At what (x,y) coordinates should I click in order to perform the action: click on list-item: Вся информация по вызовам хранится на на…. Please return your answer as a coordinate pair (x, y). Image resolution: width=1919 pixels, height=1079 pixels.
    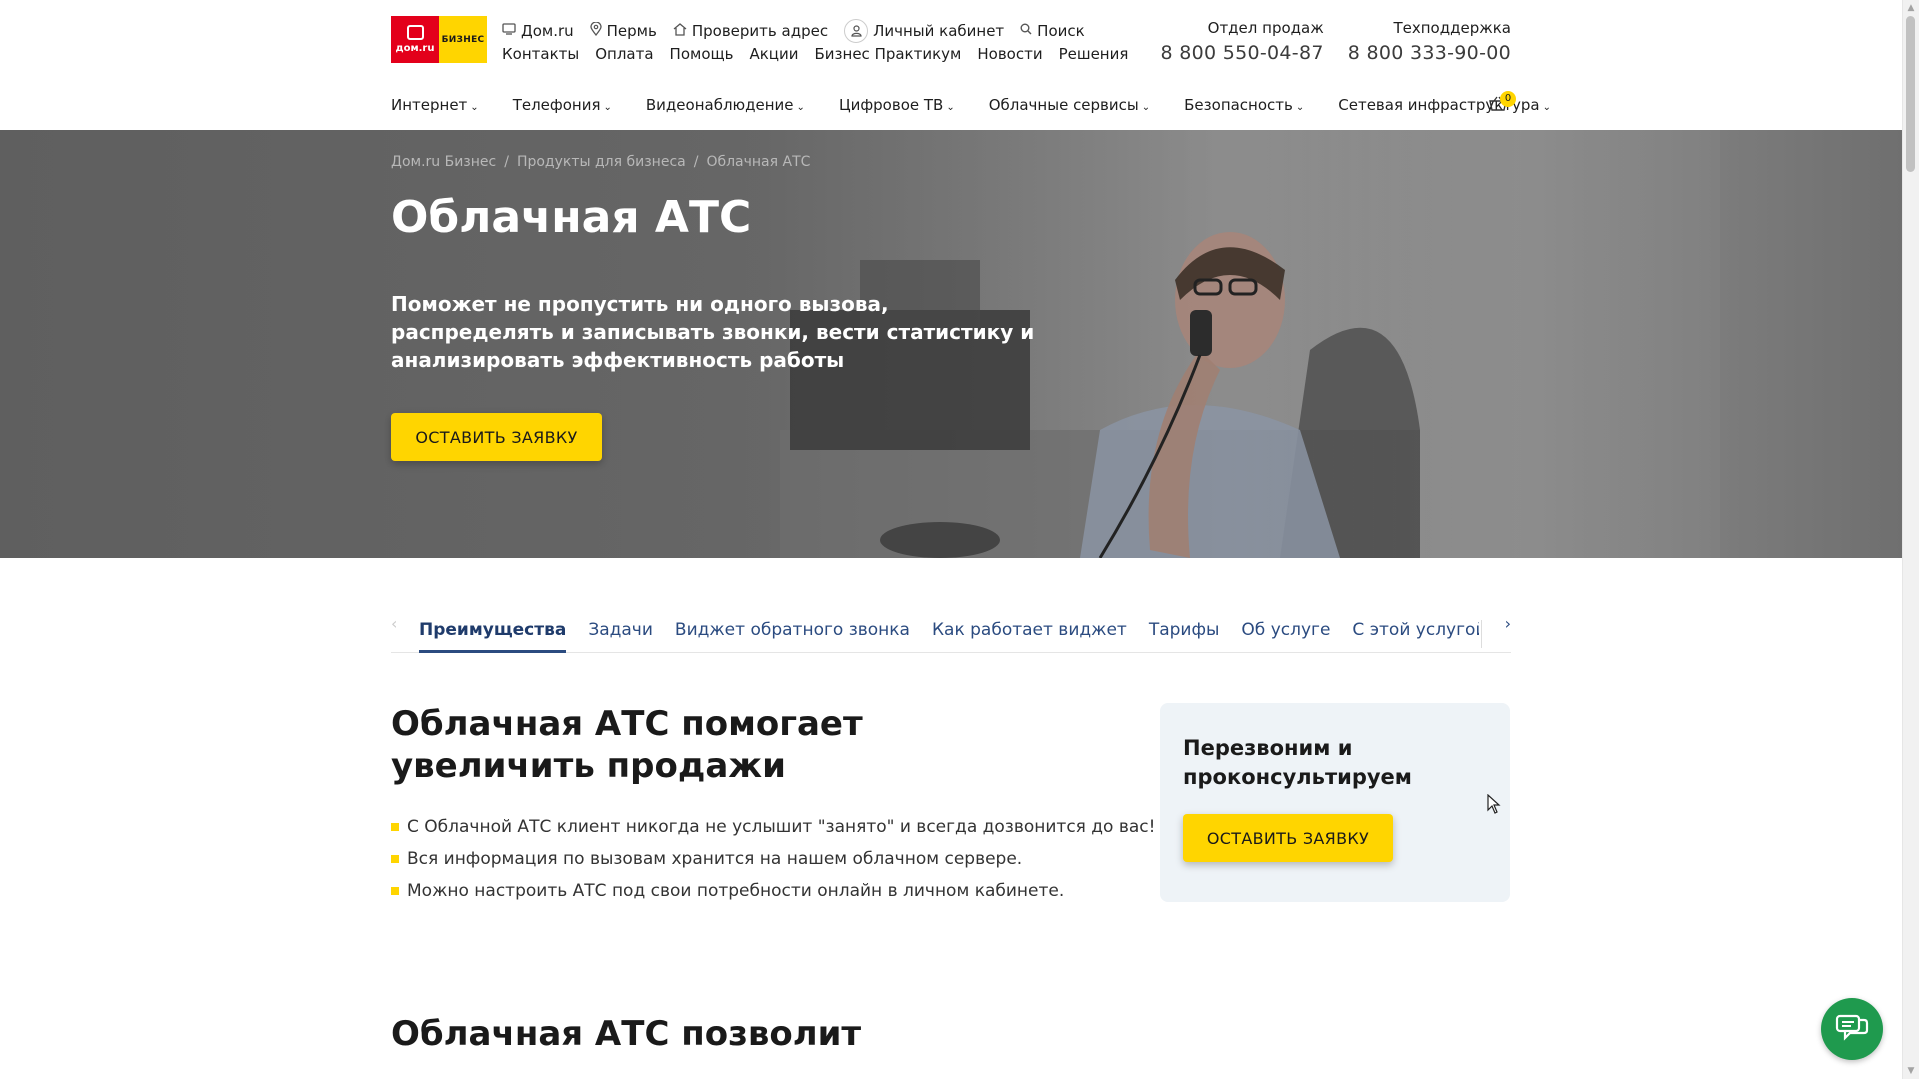
    Looking at the image, I should click on (773, 859).